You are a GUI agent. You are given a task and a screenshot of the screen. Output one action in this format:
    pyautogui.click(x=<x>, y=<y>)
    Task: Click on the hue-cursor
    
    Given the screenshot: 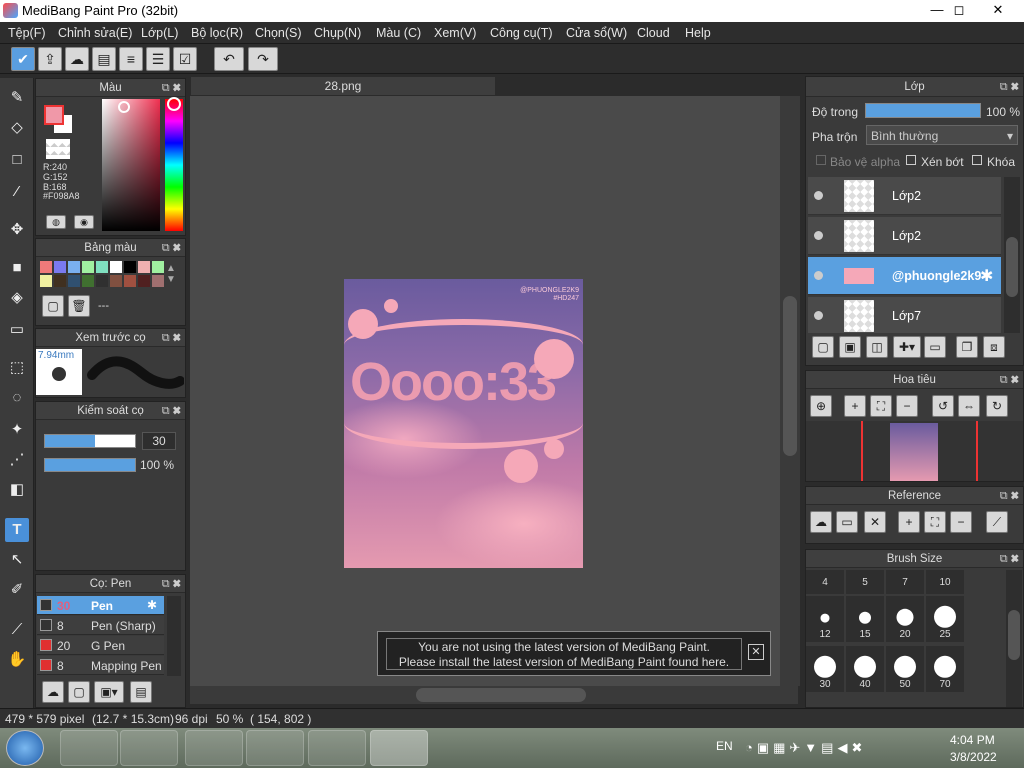 What is the action you would take?
    pyautogui.click(x=174, y=104)
    